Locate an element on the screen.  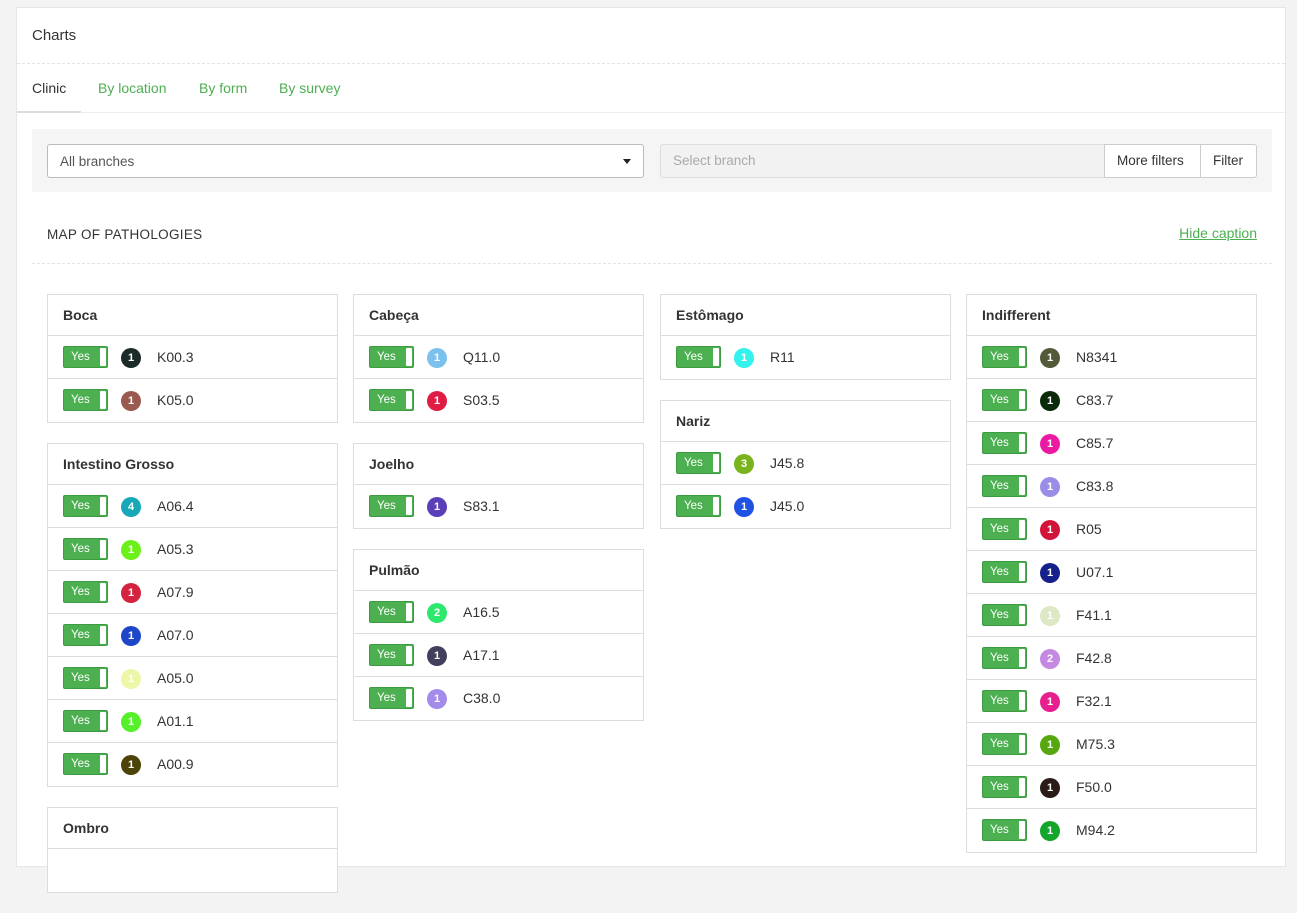
pathology-row: Yes 4 A06.4 is located at coordinates (192, 506).